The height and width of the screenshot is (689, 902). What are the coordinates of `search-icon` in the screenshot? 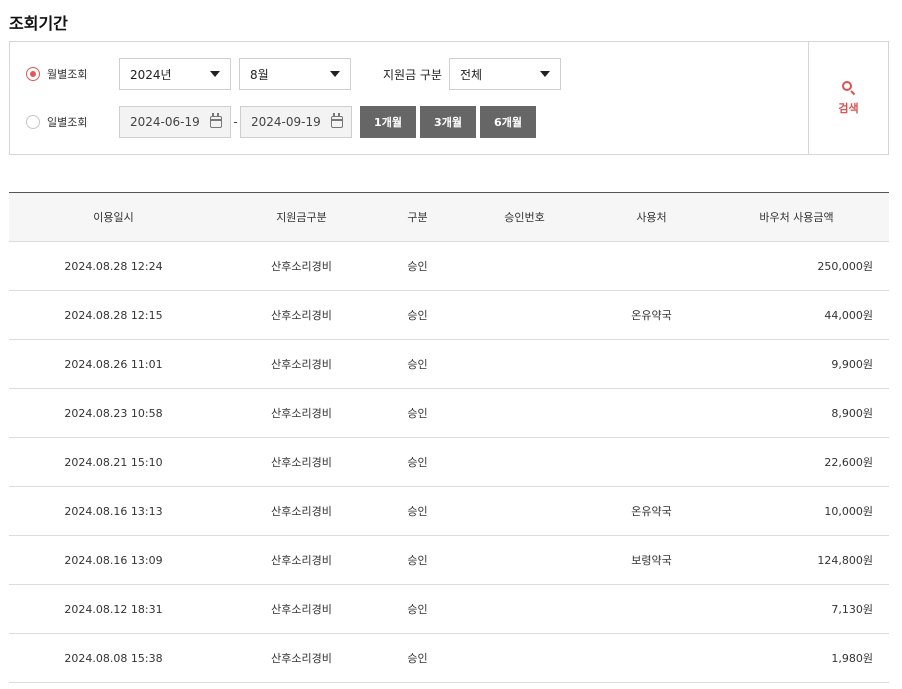 It's located at (848, 87).